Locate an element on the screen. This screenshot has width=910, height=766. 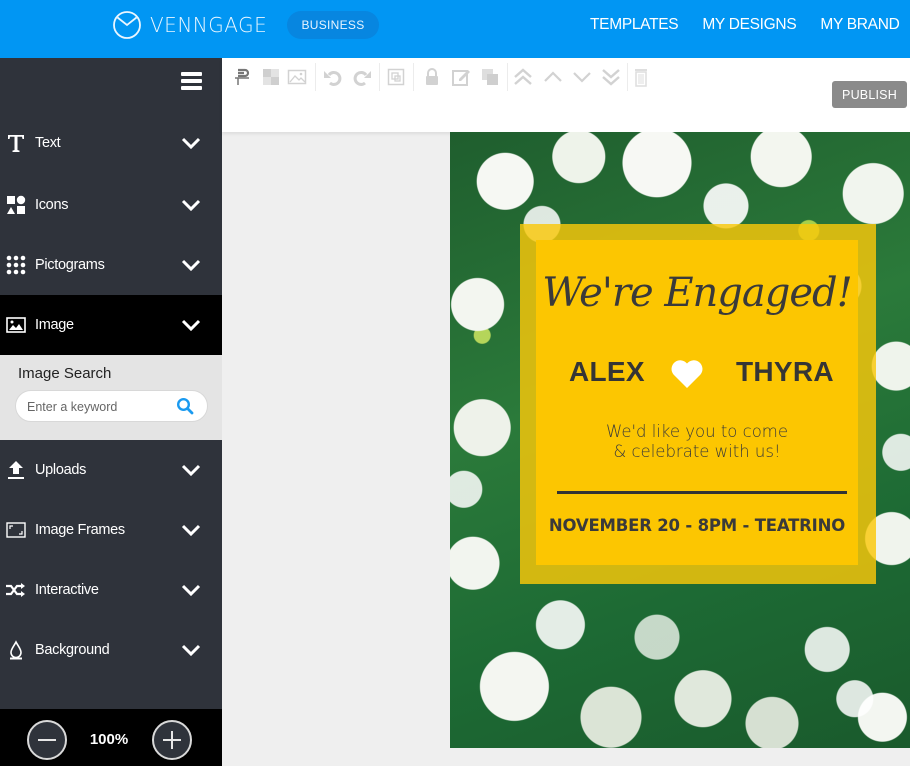
brand-name: VENNGAGE is located at coordinates (209, 25).